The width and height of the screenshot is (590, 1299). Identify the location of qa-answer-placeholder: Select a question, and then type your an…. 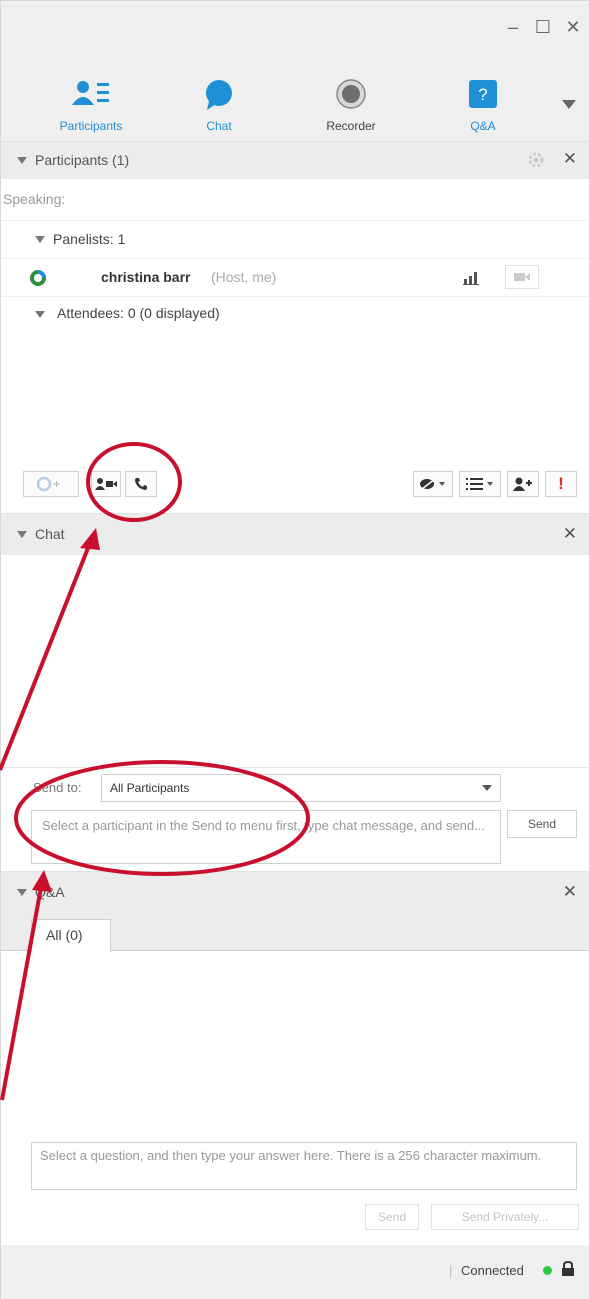
(291, 1155).